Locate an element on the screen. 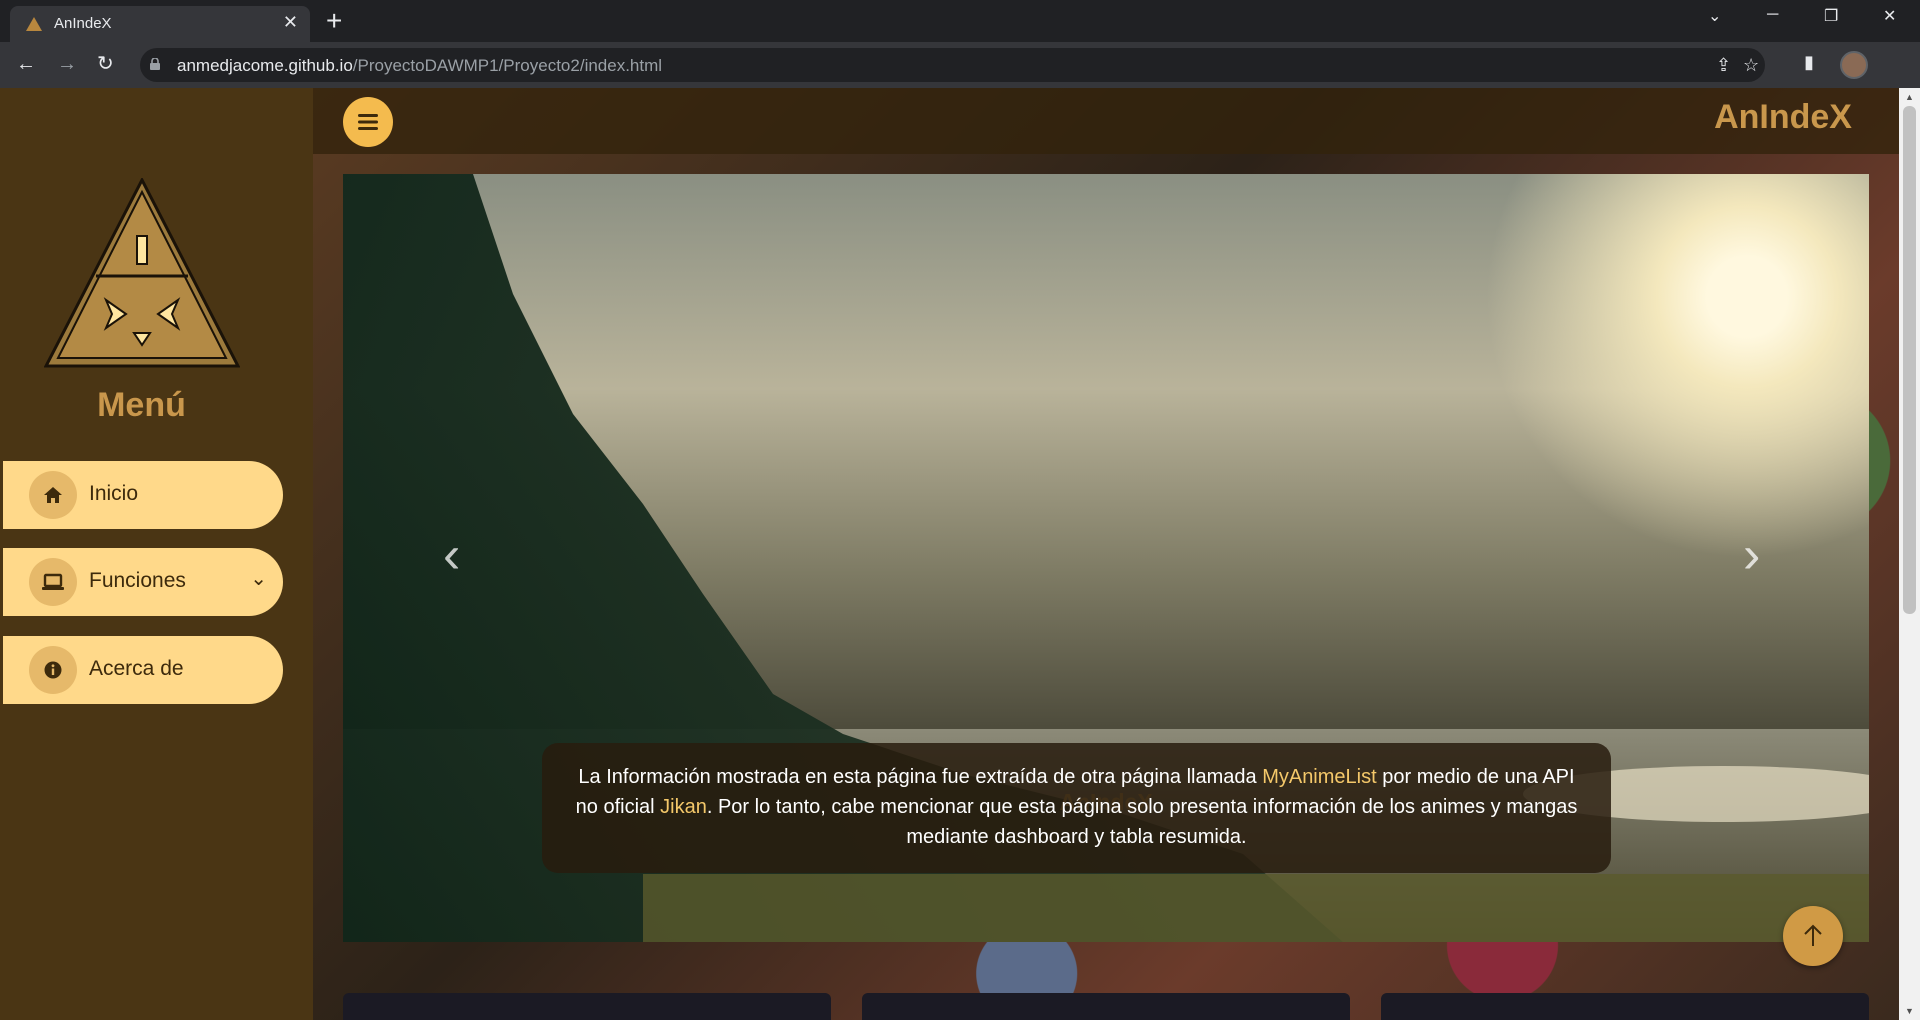 The height and width of the screenshot is (1020, 1920). hamburger-menu-button is located at coordinates (368, 122).